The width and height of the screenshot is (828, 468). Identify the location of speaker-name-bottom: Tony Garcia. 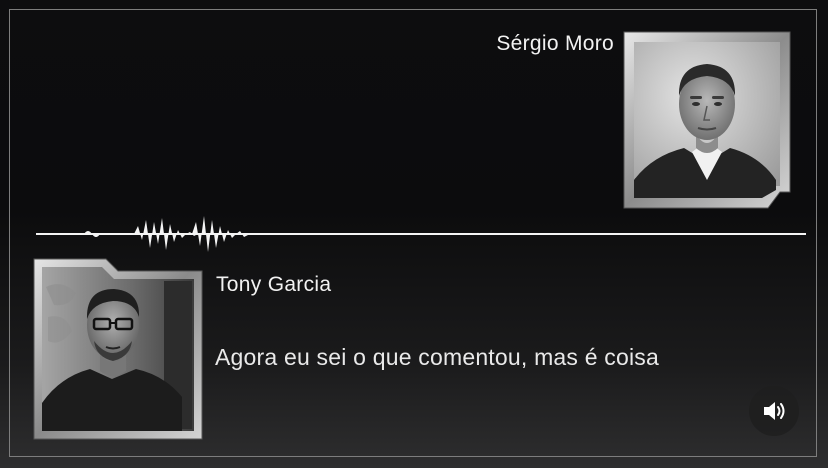
(274, 284).